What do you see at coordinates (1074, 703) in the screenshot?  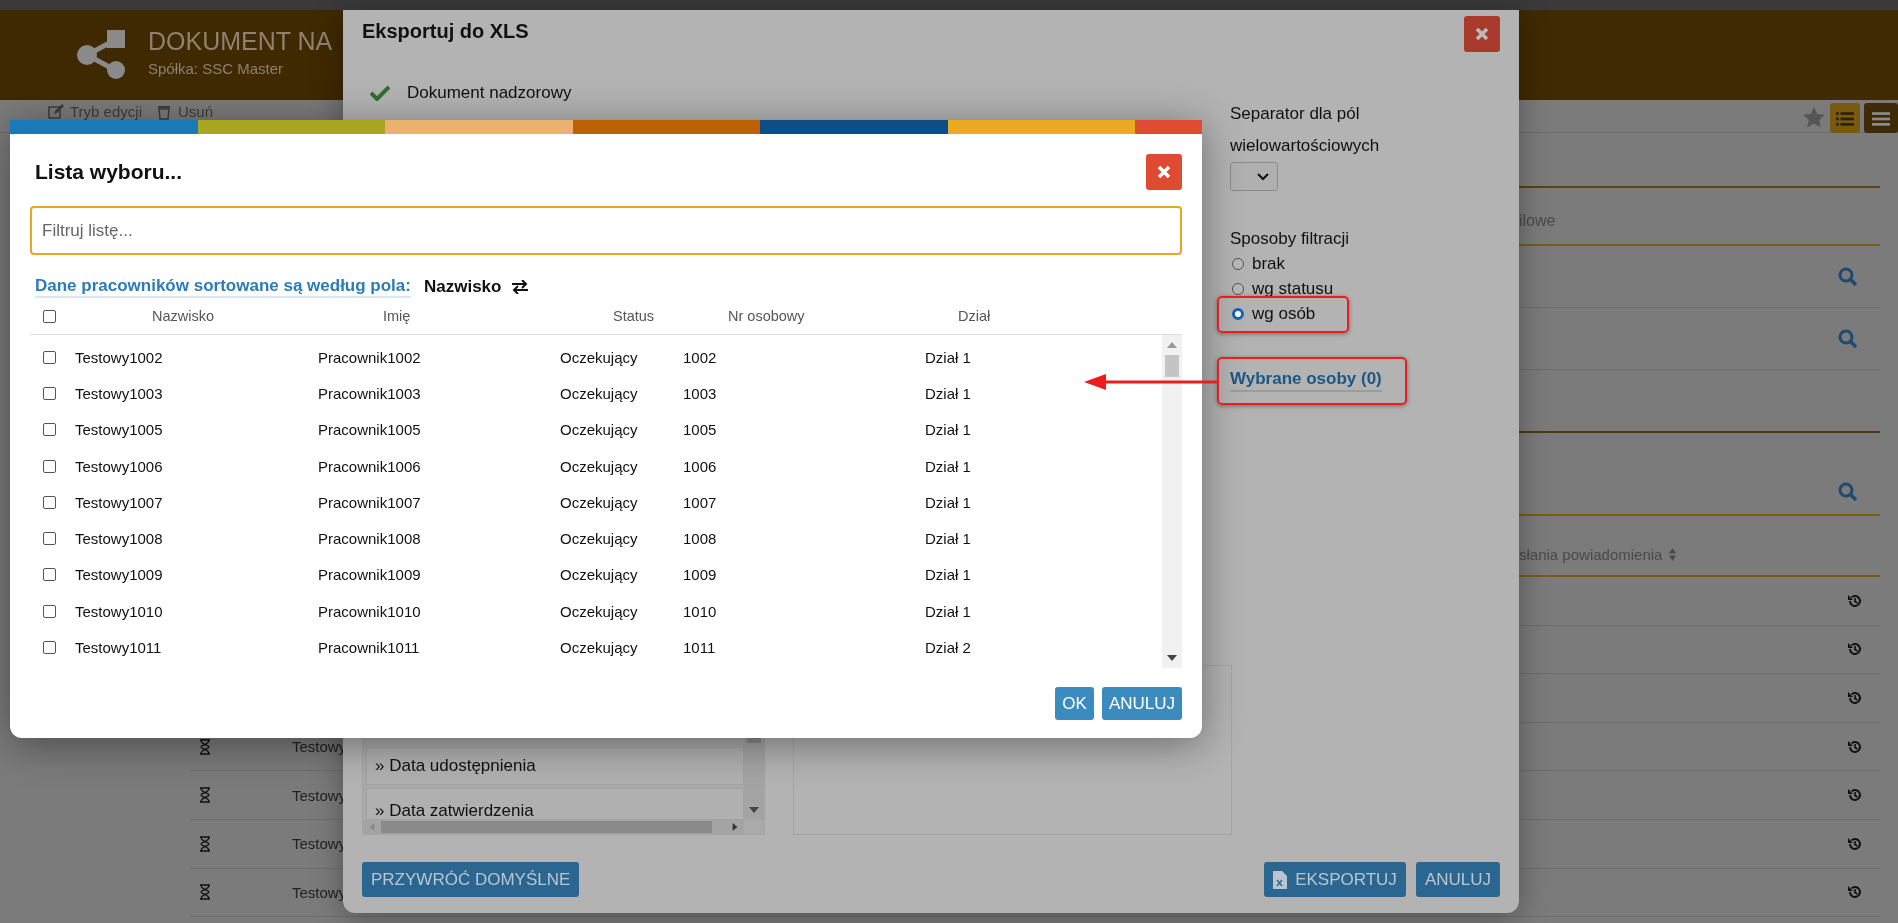 I see `ok-button: OK` at bounding box center [1074, 703].